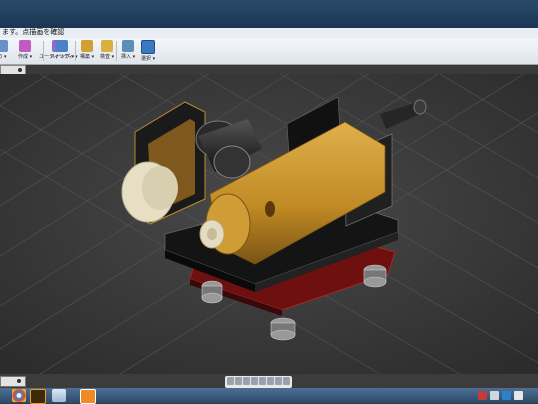 The image size is (538, 404). What do you see at coordinates (13, 381) in the screenshot?
I see `comments-panel-toggle` at bounding box center [13, 381].